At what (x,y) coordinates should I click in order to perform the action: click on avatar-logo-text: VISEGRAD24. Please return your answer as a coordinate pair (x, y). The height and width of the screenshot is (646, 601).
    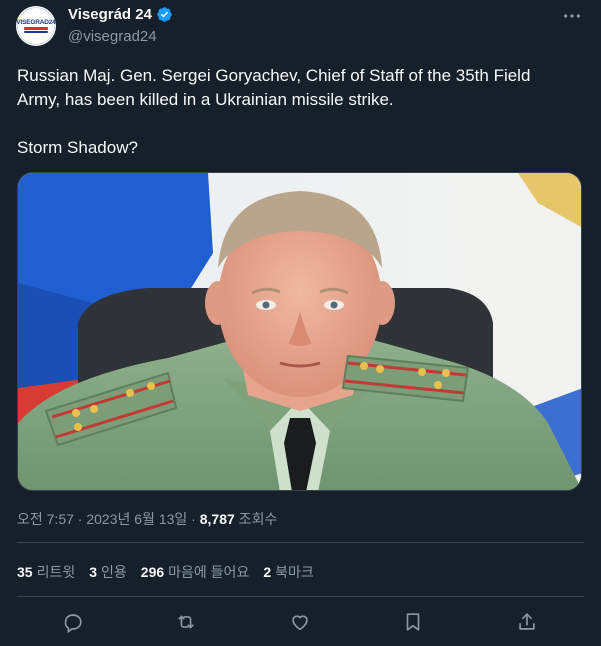
    Looking at the image, I should click on (36, 22).